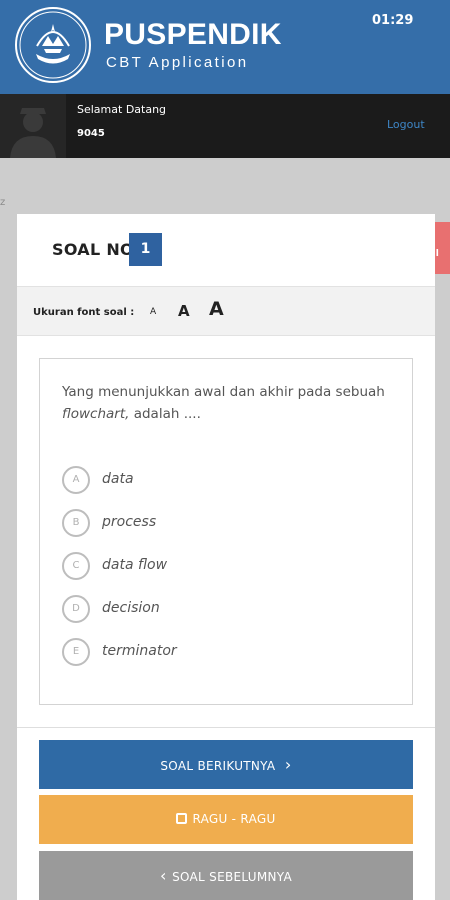 This screenshot has height=900, width=450. I want to click on doubt-button: RAGU - RAGU, so click(226, 819).